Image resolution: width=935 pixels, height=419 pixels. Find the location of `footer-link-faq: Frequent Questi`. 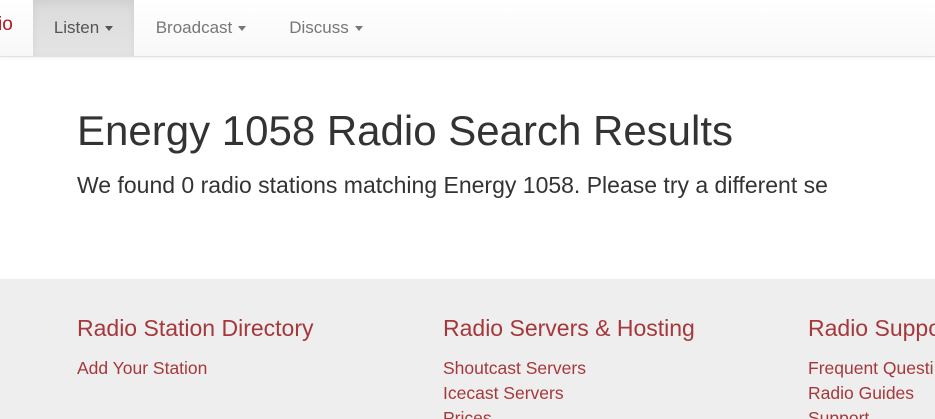

footer-link-faq: Frequent Questi is located at coordinates (871, 368).